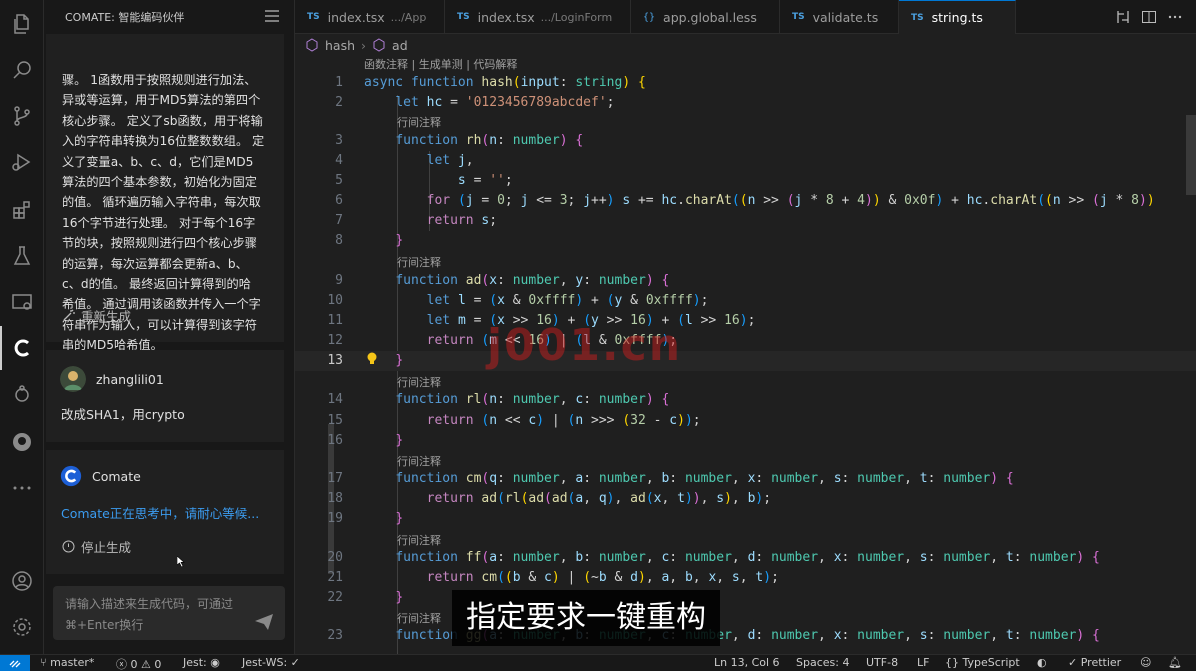 This screenshot has height=671, width=1196. What do you see at coordinates (822, 662) in the screenshot?
I see `indentation: Spaces: 4` at bounding box center [822, 662].